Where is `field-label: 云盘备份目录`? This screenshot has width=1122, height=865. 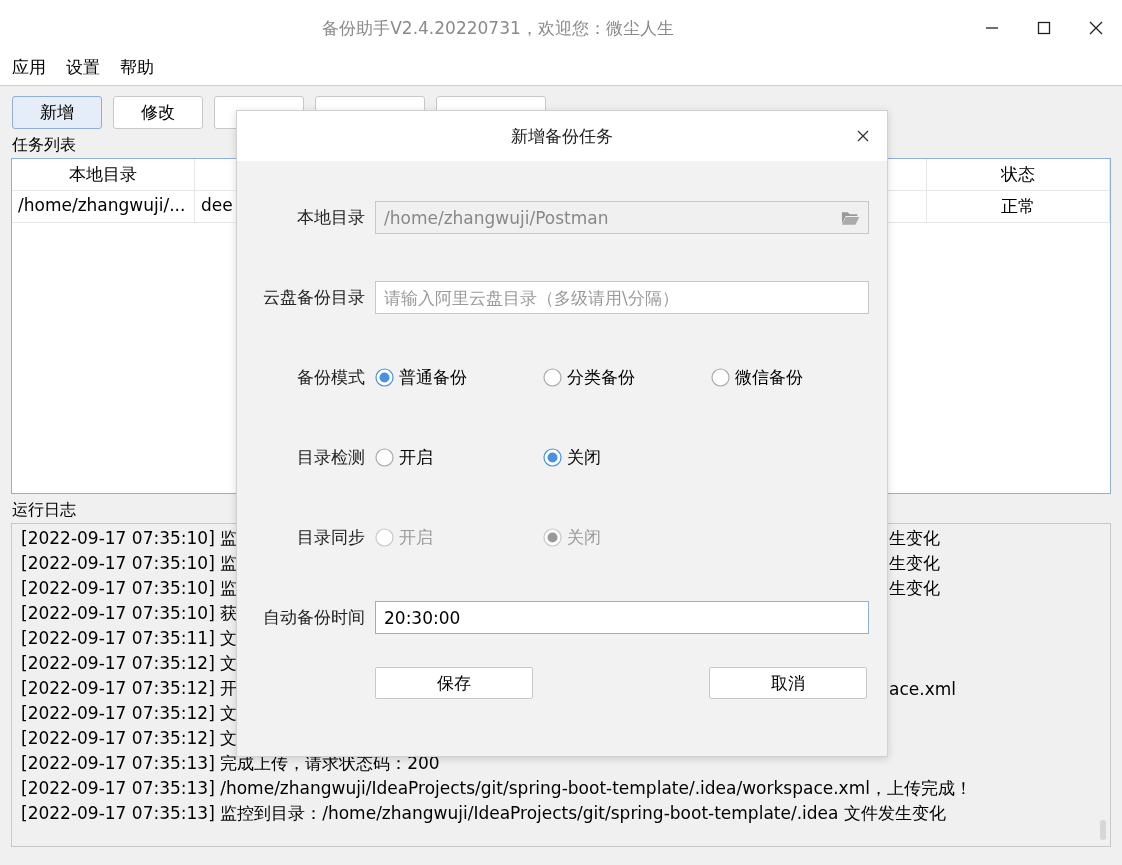
field-label: 云盘备份目录 is located at coordinates (314, 297).